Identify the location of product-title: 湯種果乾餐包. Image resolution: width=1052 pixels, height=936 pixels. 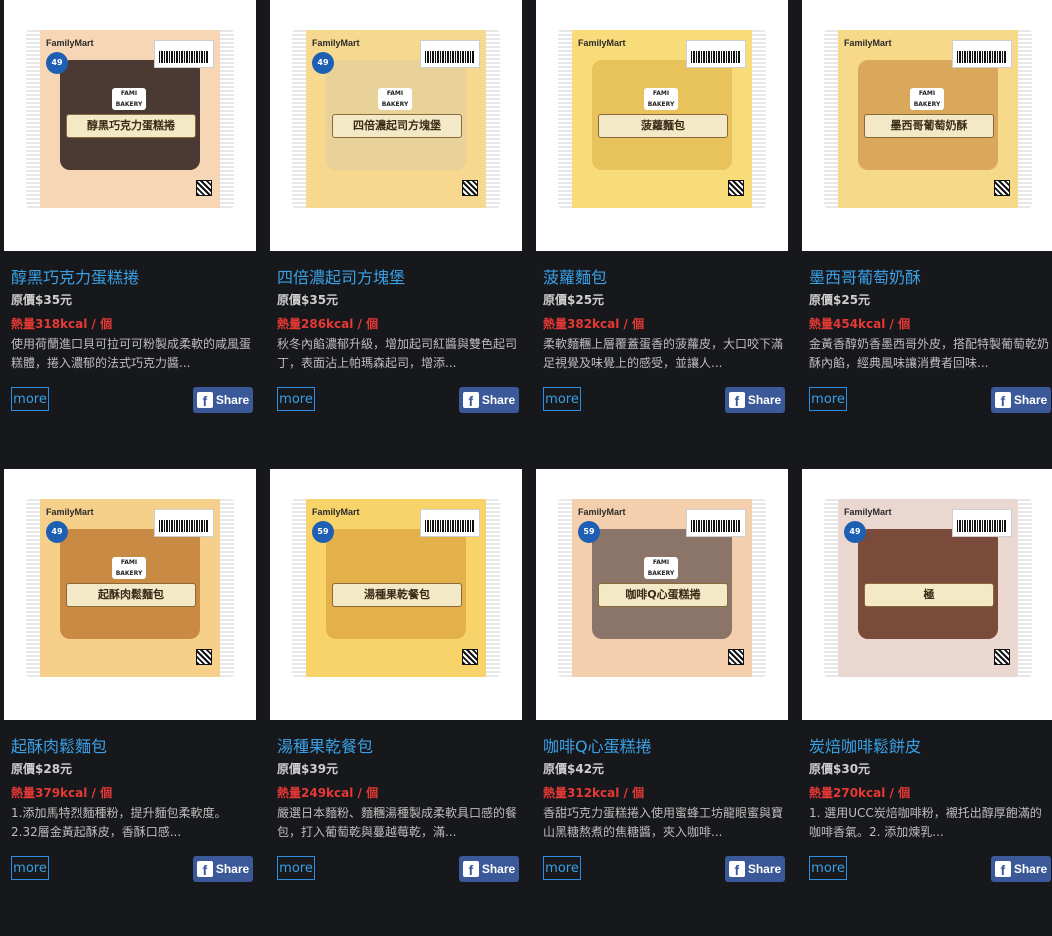
(399, 747).